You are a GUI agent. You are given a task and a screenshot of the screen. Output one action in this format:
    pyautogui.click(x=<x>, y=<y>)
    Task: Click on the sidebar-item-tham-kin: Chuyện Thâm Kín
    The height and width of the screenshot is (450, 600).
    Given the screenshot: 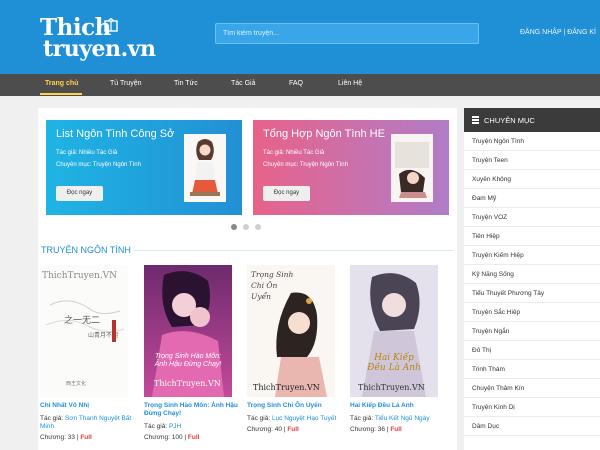 What is the action you would take?
    pyautogui.click(x=532, y=388)
    